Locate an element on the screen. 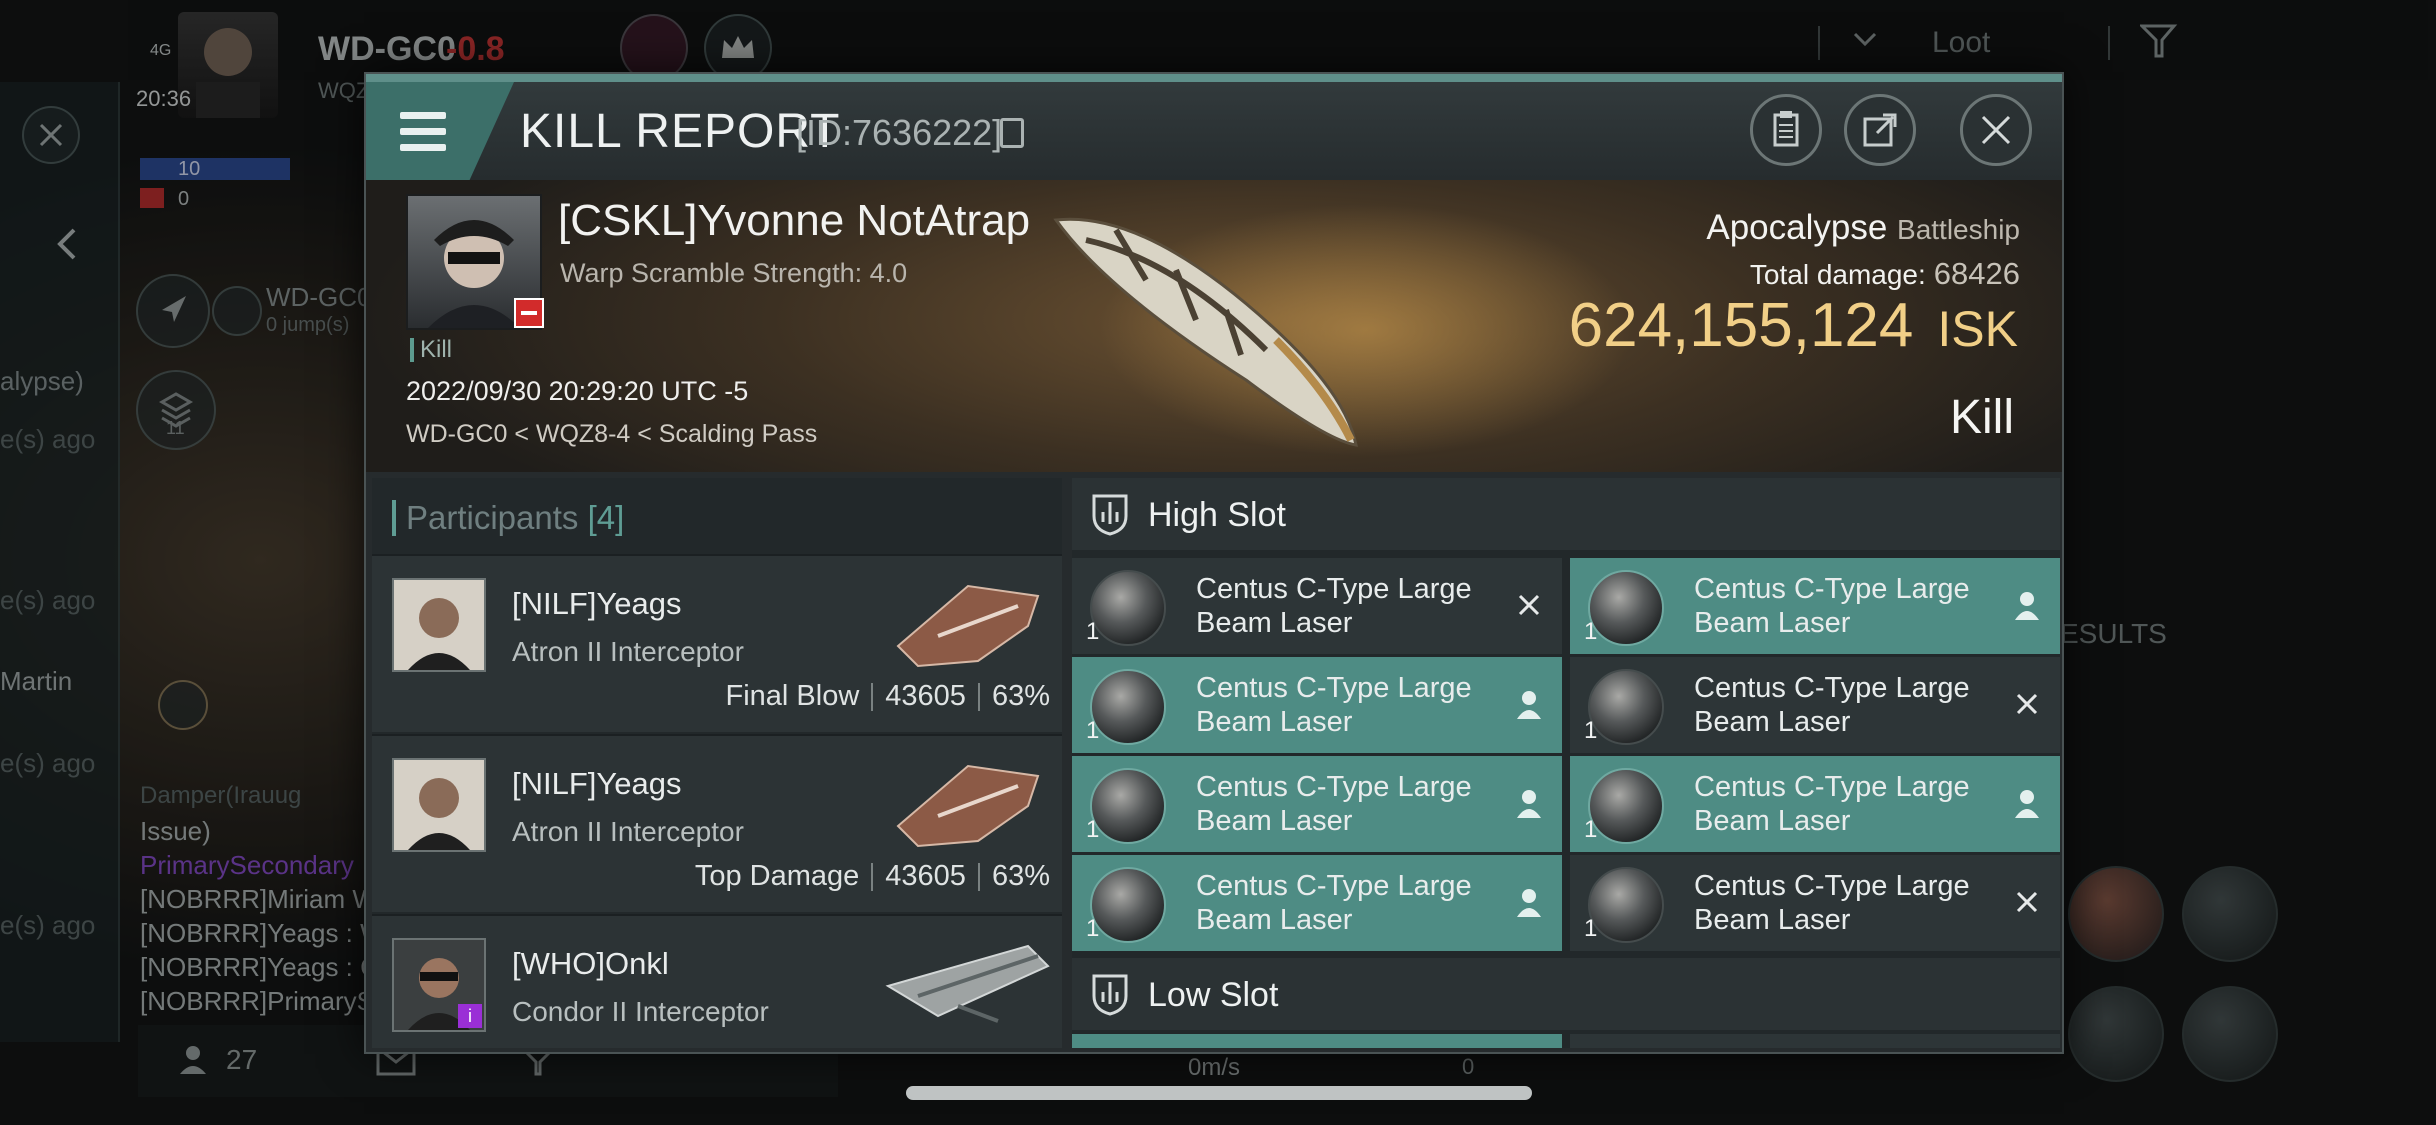 The image size is (2436, 1125). clipboard-icon is located at coordinates (1786, 129).